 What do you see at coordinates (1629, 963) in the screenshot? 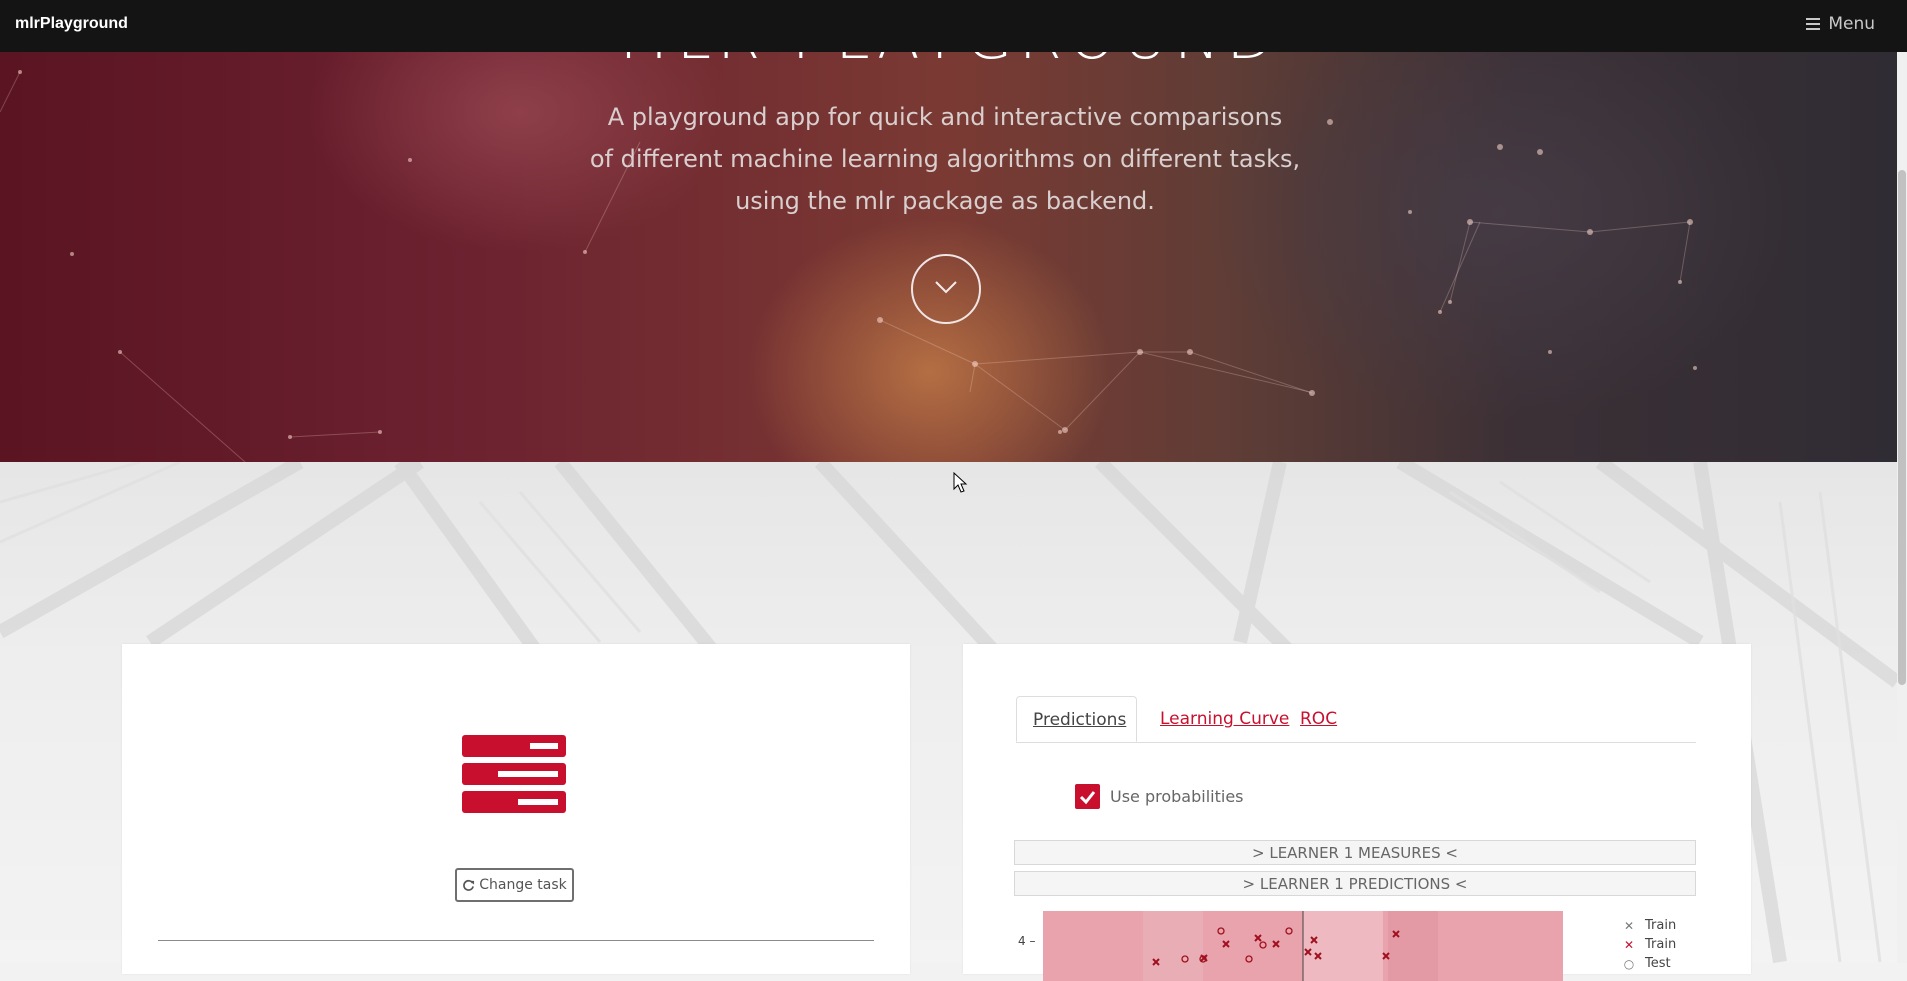
I see `circle-marker-icon: ○` at bounding box center [1629, 963].